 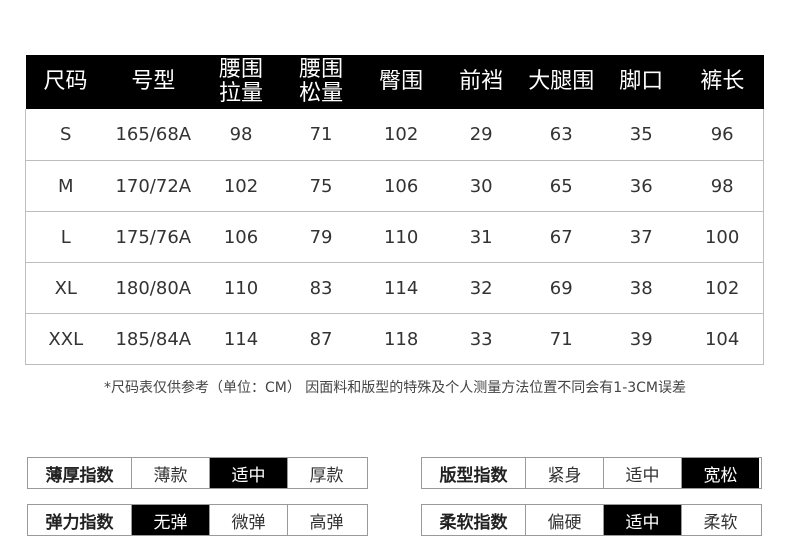 I want to click on table-row: L 175/76A 106 79 110 31 67 37 100, so click(x=394, y=237).